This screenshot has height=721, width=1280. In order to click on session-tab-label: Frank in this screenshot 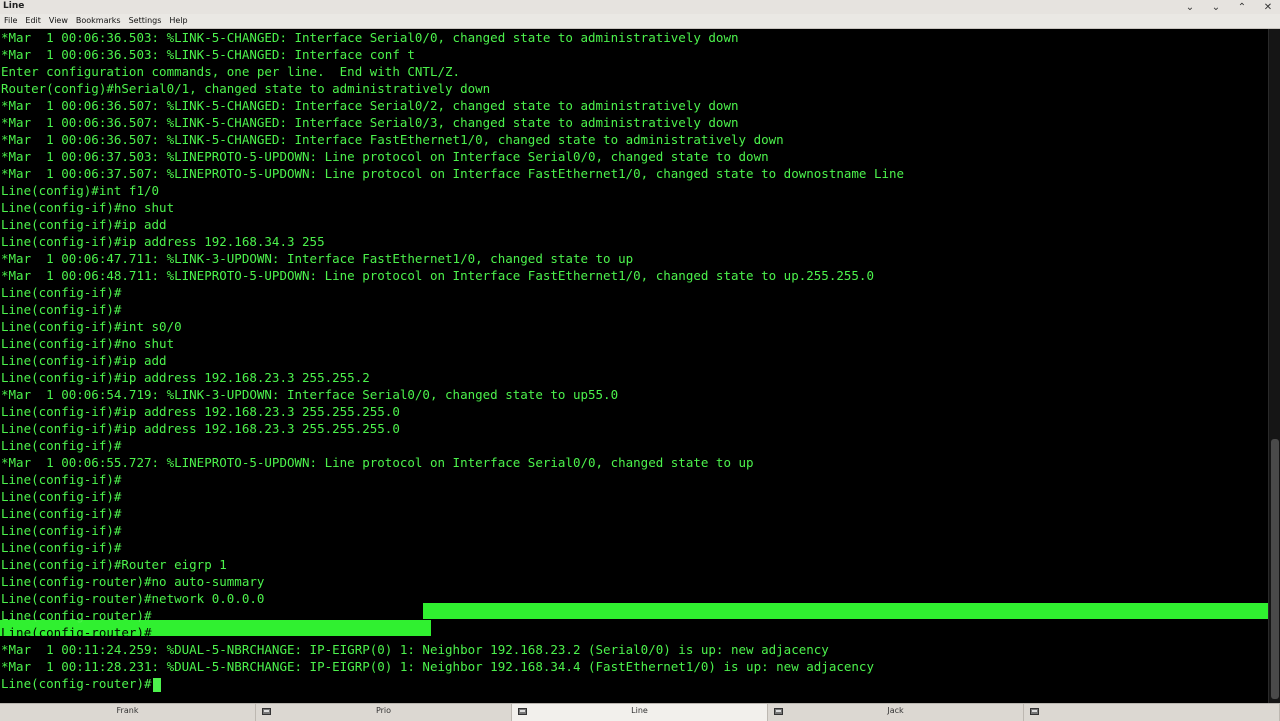, I will do `click(127, 710)`.